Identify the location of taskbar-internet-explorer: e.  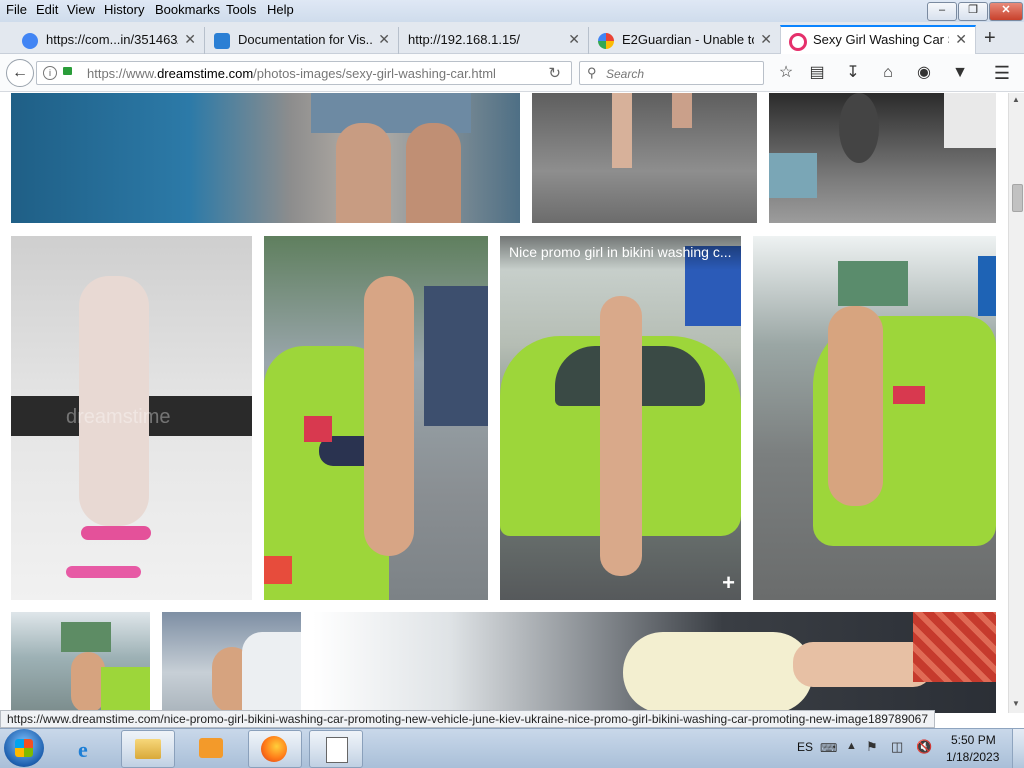
(90, 748).